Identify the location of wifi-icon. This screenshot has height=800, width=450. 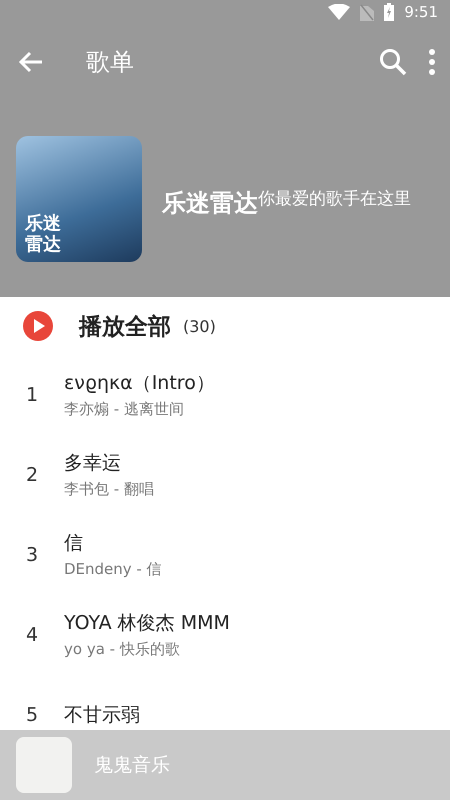
(339, 12).